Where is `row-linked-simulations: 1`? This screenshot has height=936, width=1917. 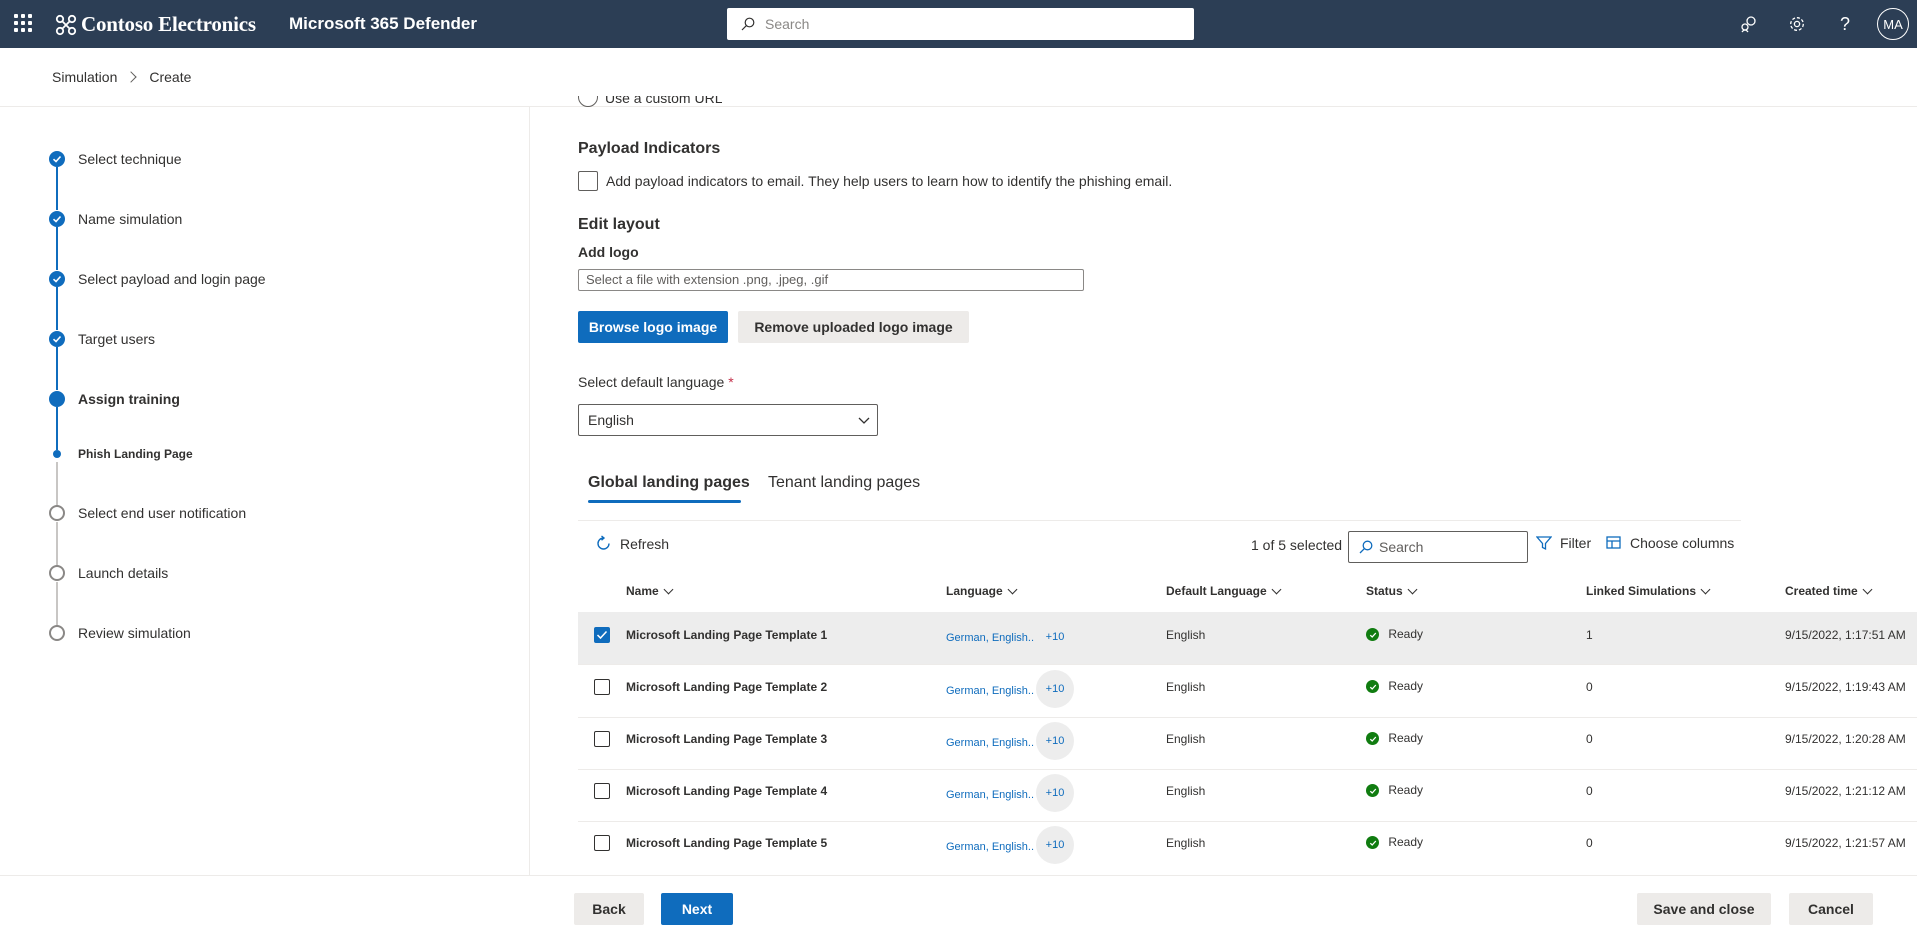 row-linked-simulations: 1 is located at coordinates (1589, 635).